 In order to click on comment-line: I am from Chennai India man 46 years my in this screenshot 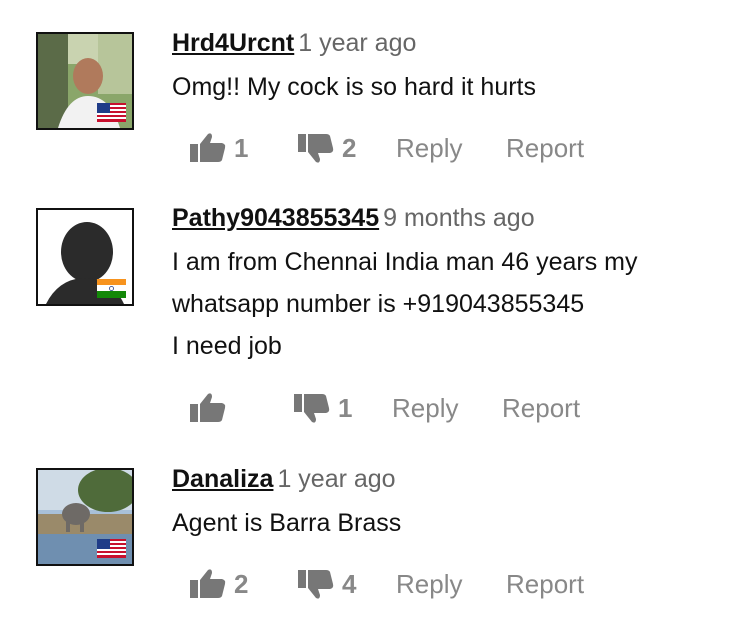, I will do `click(405, 262)`.